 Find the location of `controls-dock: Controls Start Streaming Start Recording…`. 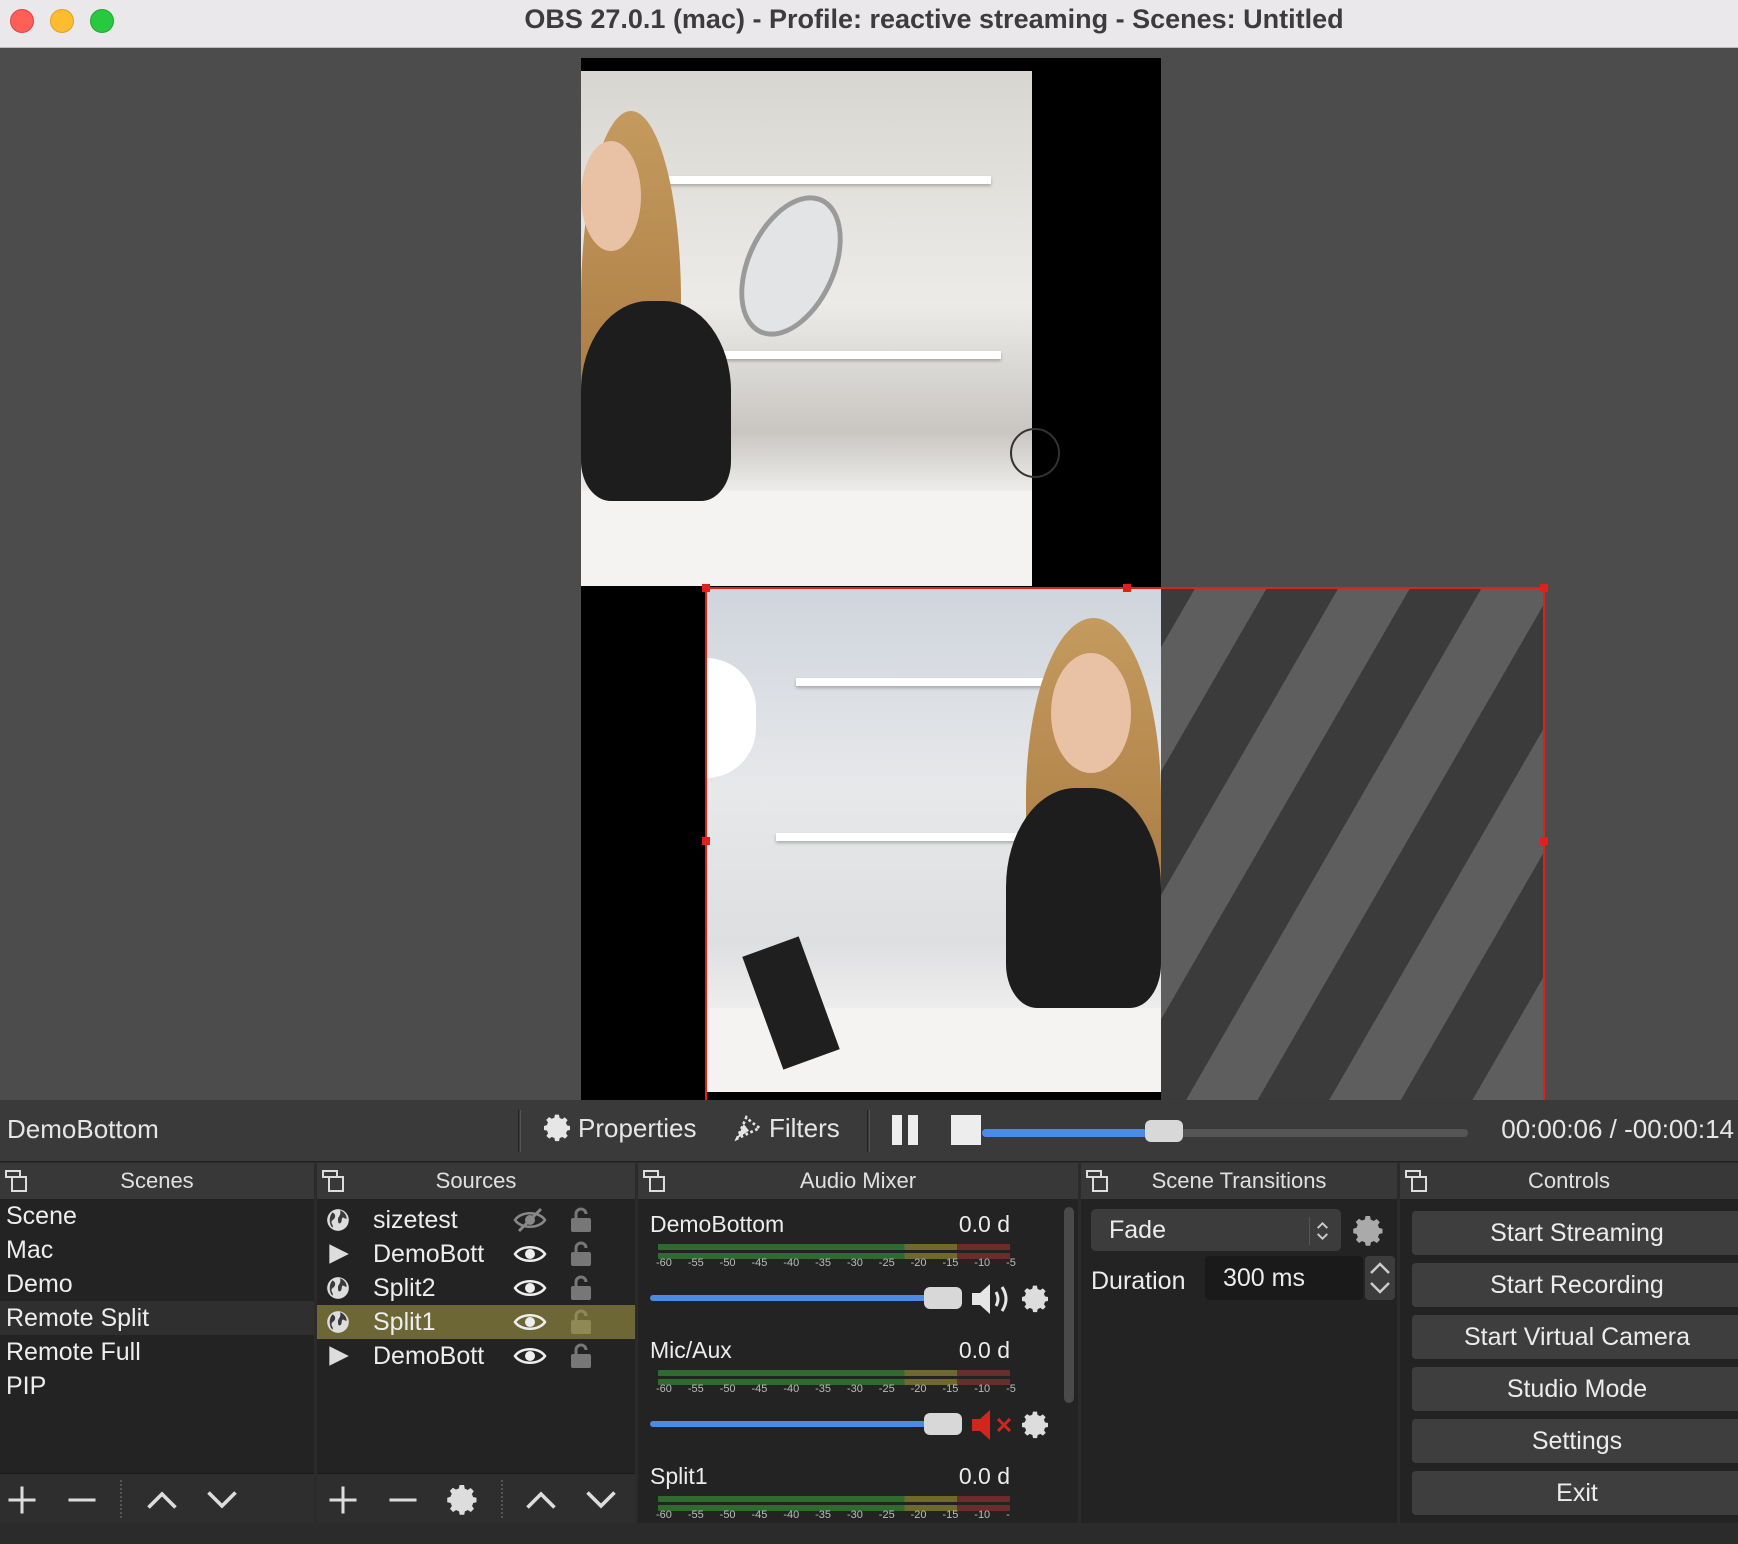

controls-dock: Controls Start Streaming Start Recording… is located at coordinates (1569, 1343).